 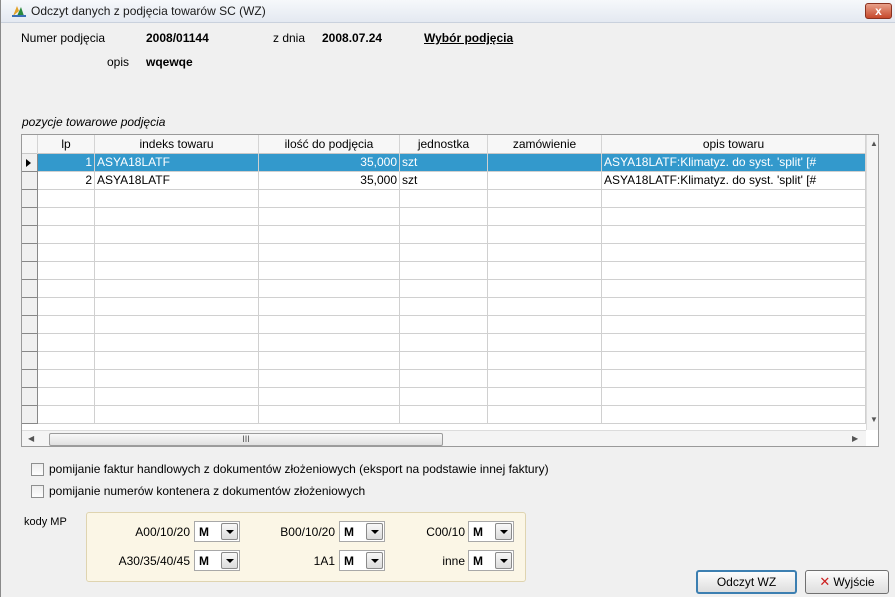 What do you see at coordinates (349, 532) in the screenshot?
I see `kod-select-b00-value: M` at bounding box center [349, 532].